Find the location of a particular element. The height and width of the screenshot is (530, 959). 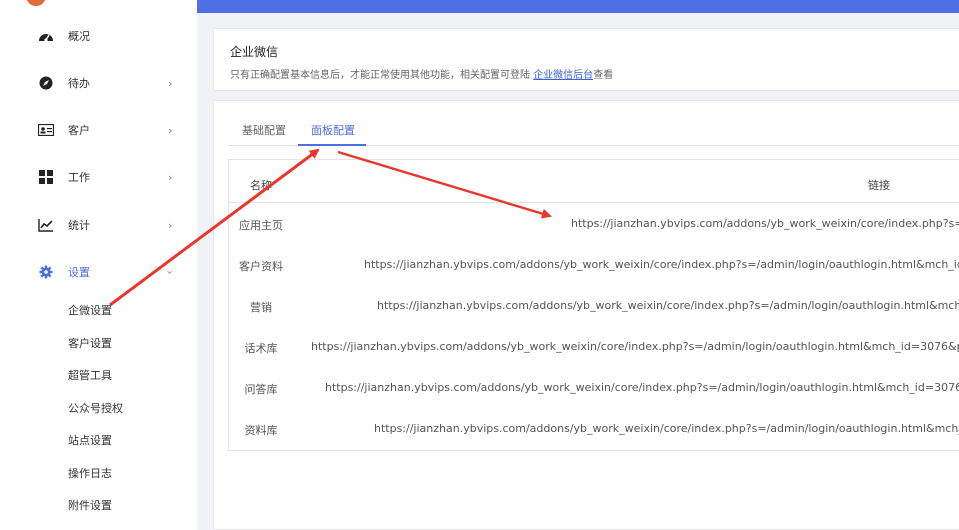

sidebar-item-overview: 概况 is located at coordinates (98, 36).